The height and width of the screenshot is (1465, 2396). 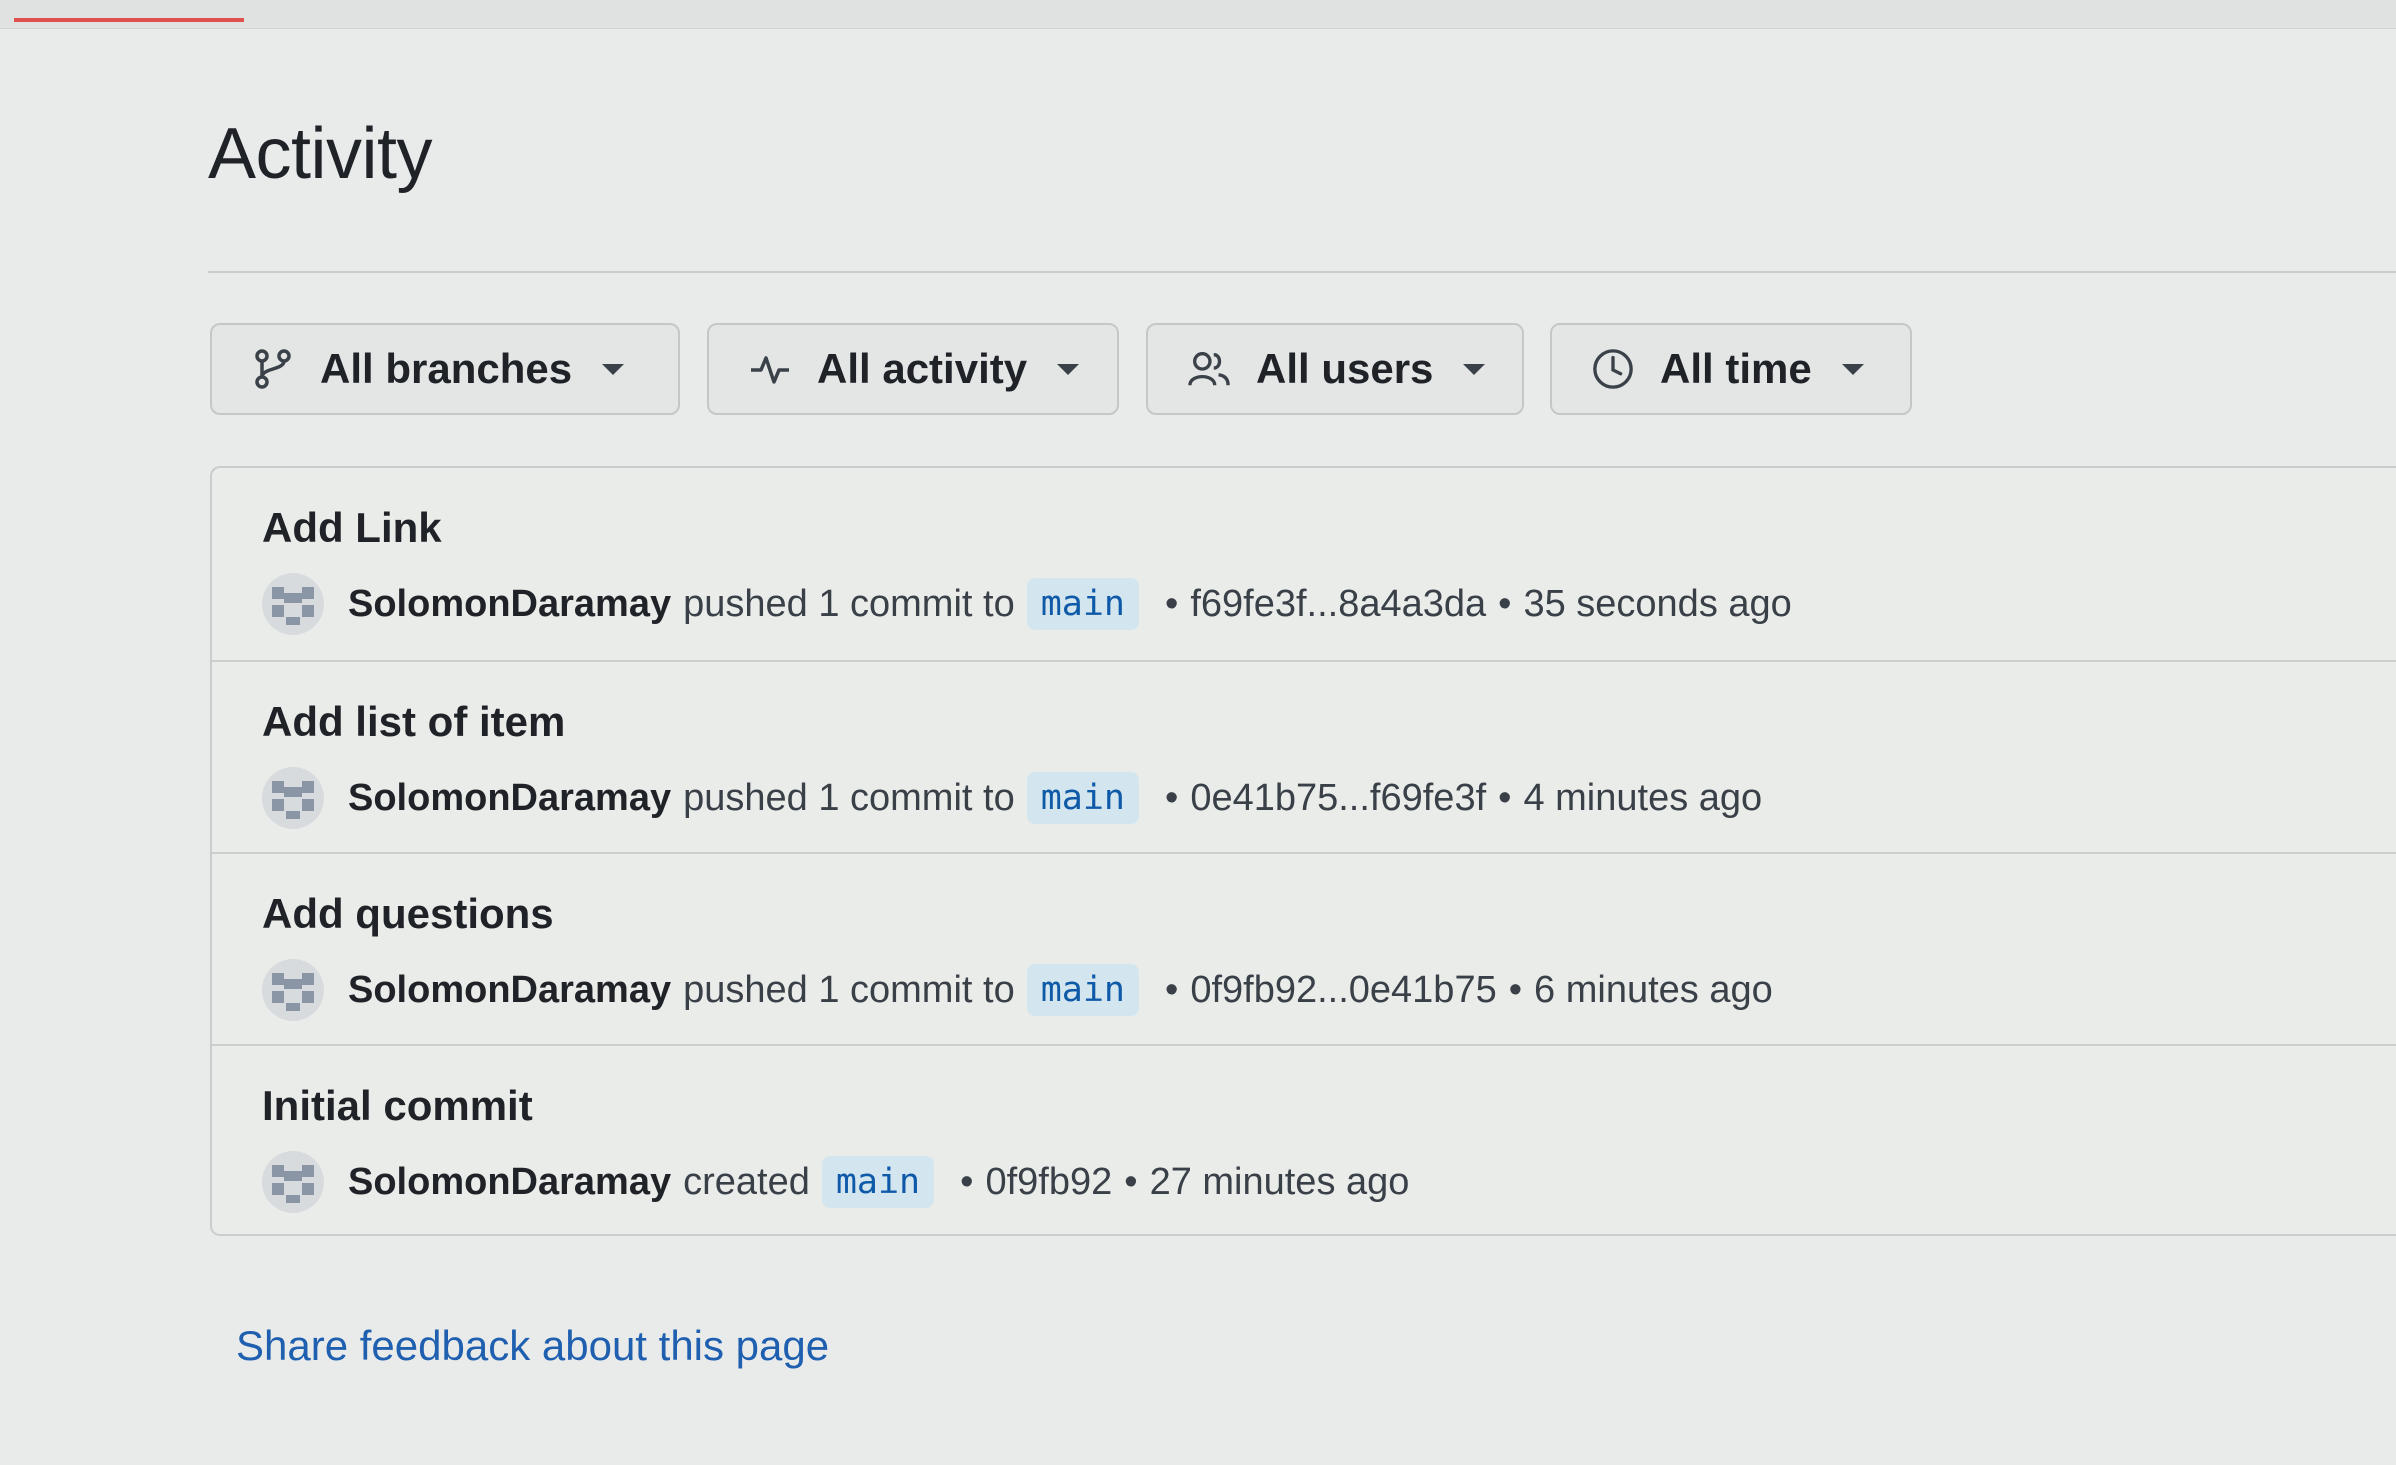 I want to click on commit-sha-link: f69fe3f...8a4a3da, so click(x=1338, y=604).